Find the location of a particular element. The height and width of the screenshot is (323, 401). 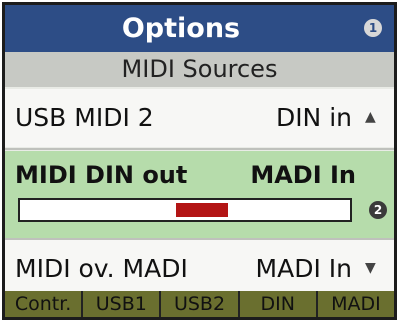

tab-bar: Contr. USB1 USB2 DIN MADI is located at coordinates (200, 304).